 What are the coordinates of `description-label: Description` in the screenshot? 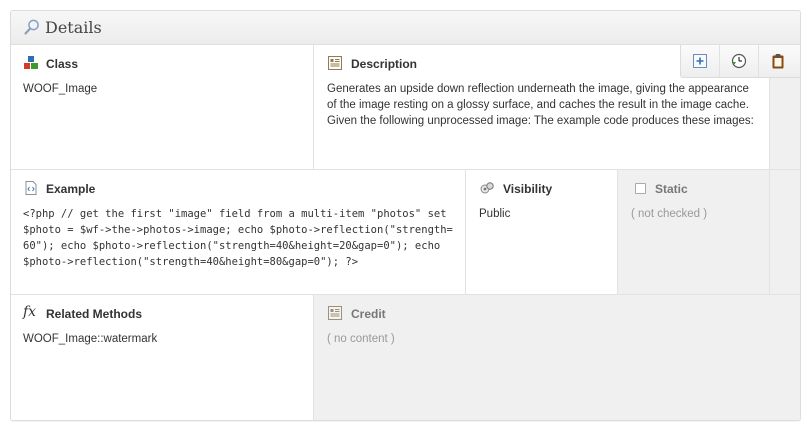 It's located at (384, 64).